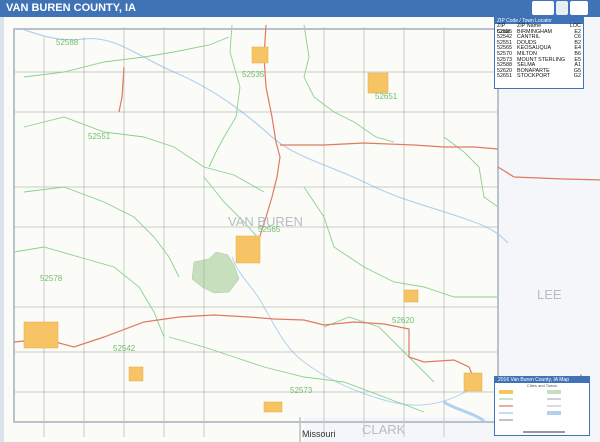  What do you see at coordinates (411, 296) in the screenshot?
I see `bonaparte-urban` at bounding box center [411, 296].